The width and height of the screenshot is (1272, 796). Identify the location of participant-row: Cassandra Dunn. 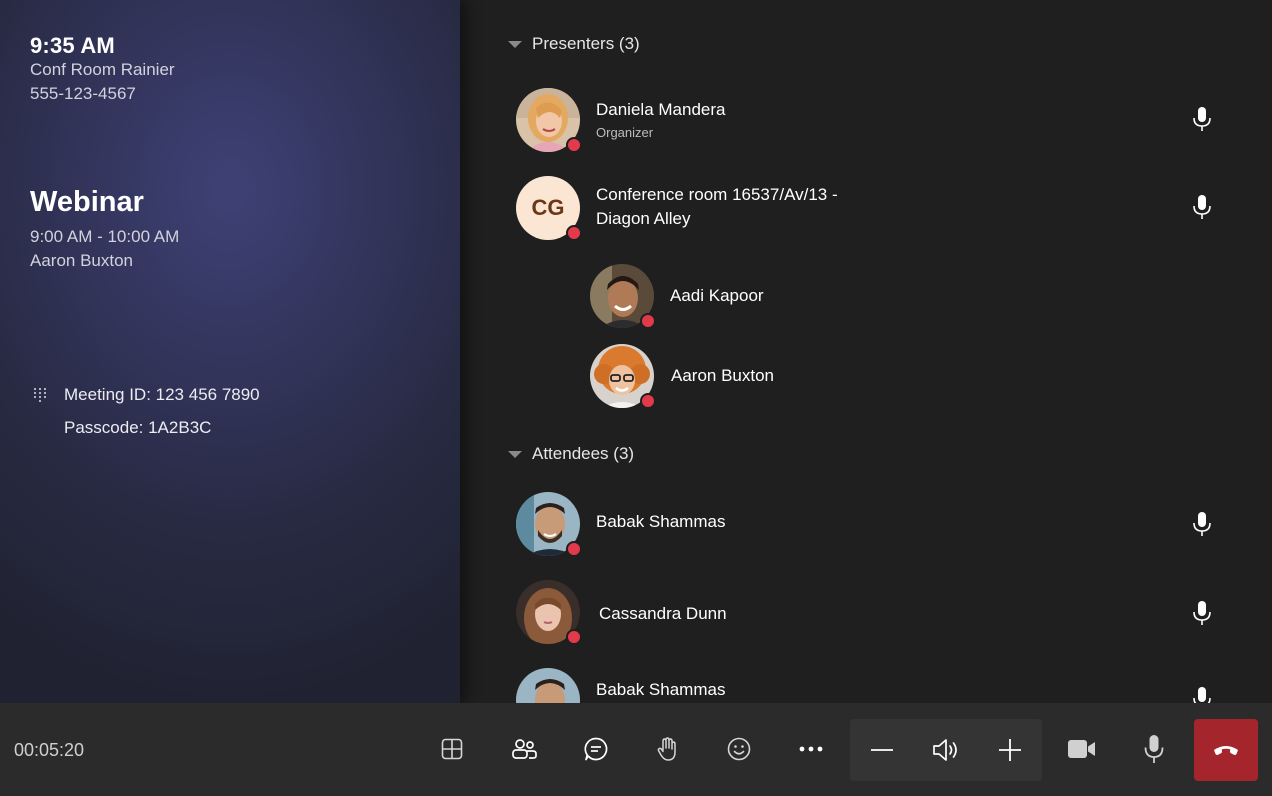
(866, 612).